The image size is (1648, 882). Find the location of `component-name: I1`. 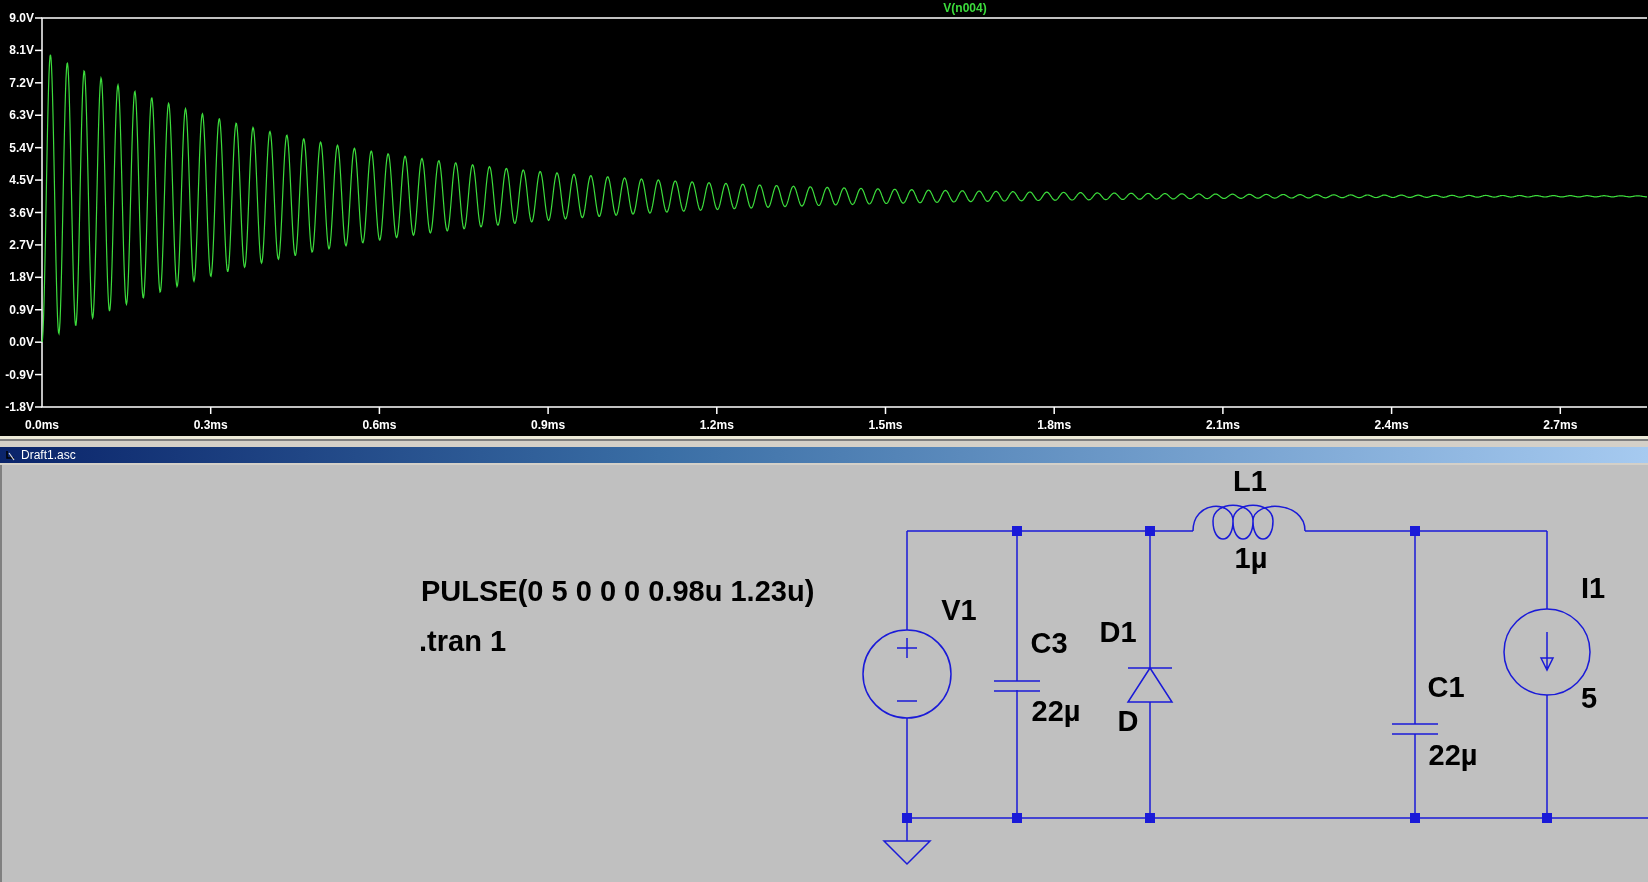

component-name: I1 is located at coordinates (1593, 588).